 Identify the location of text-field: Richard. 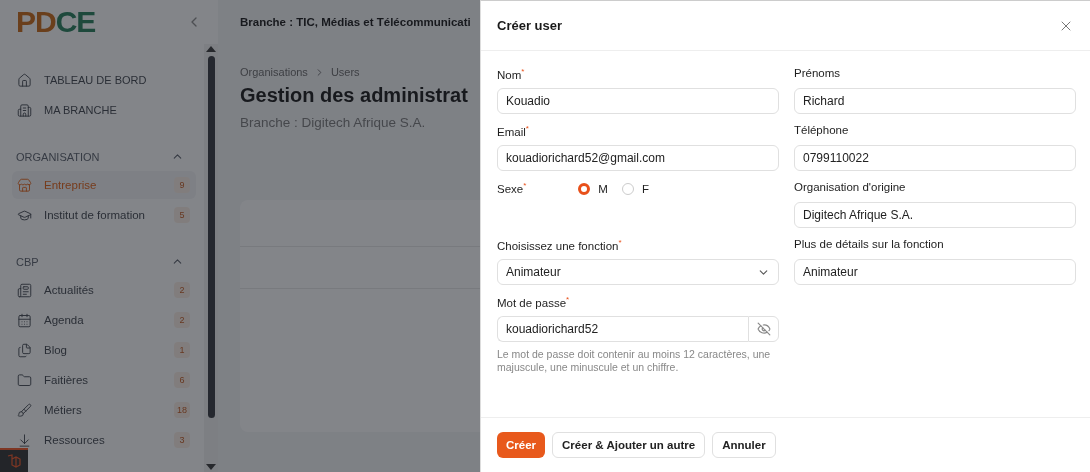
(935, 101).